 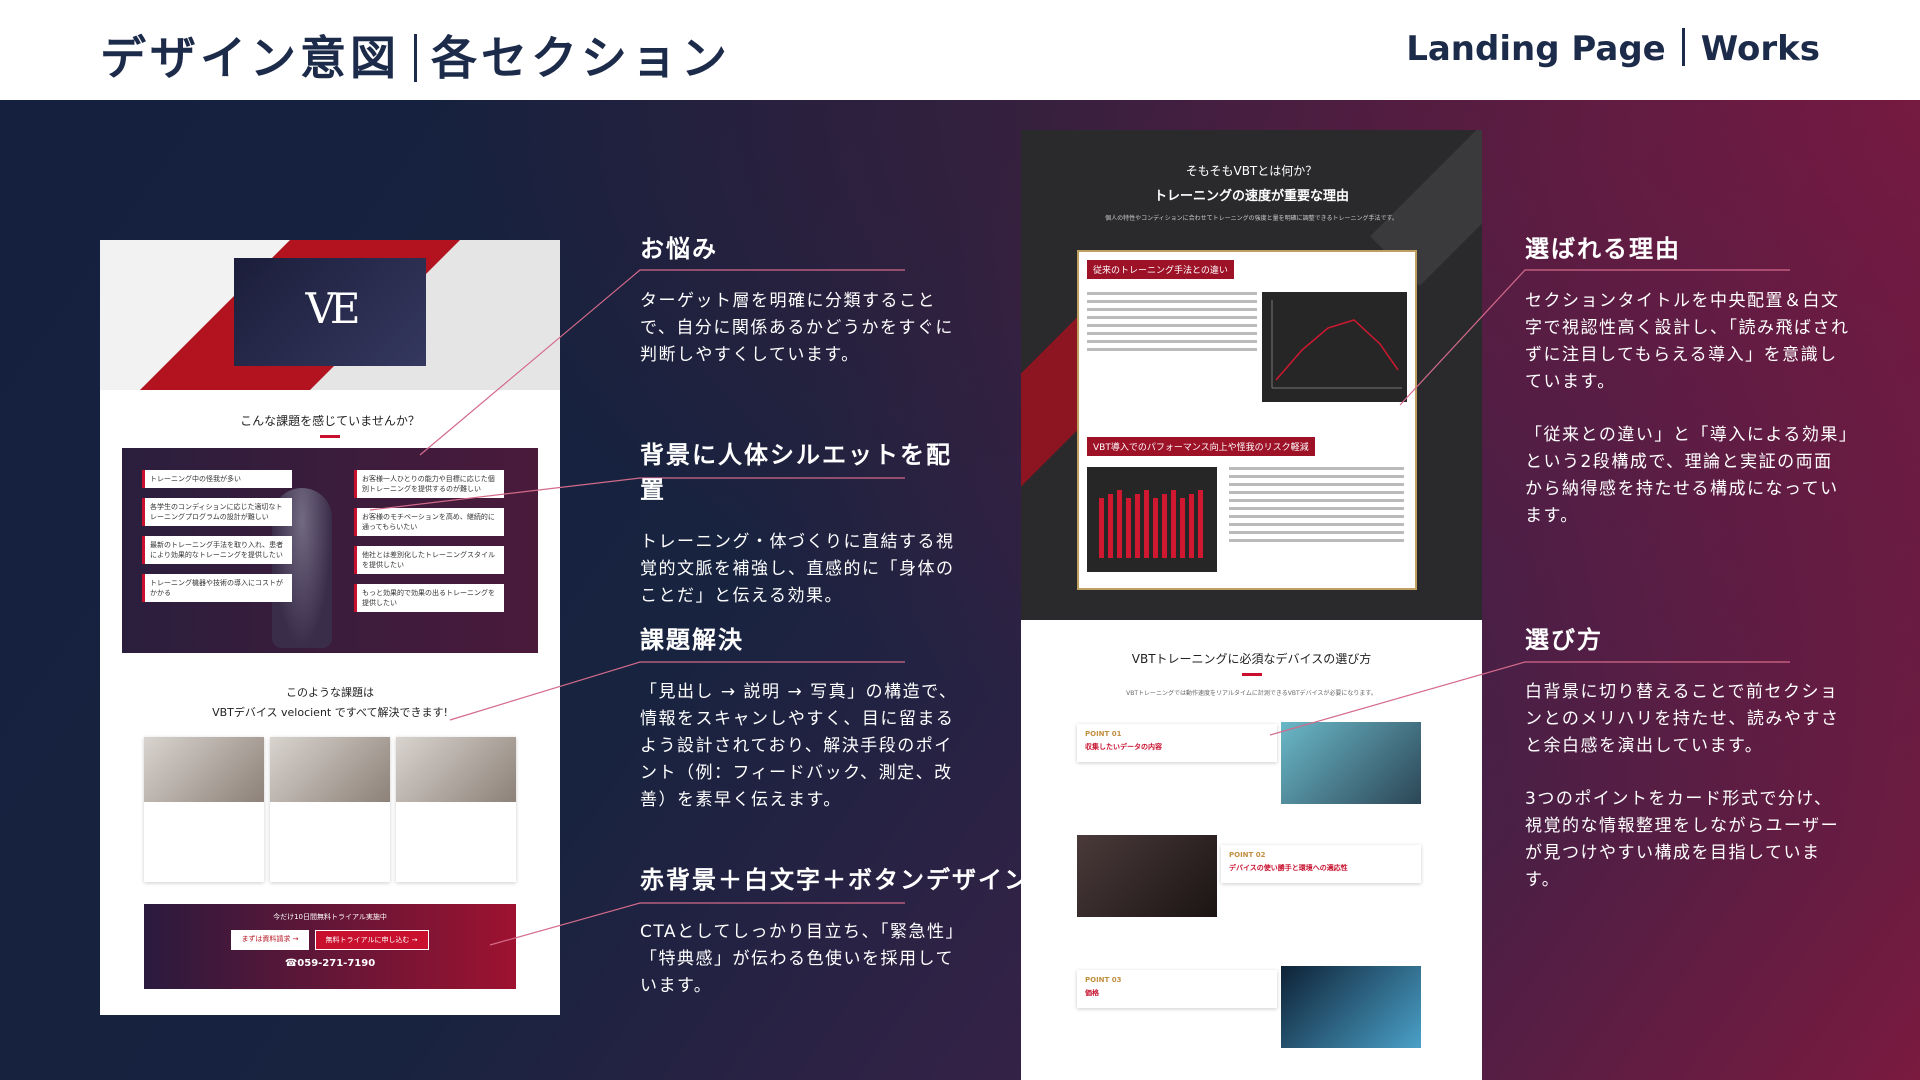 I want to click on annotation-body: CTAとしてしっかり目立ち、「緊急性」「特典感」が伝わる色使いを採用しています。, so click(x=798, y=959).